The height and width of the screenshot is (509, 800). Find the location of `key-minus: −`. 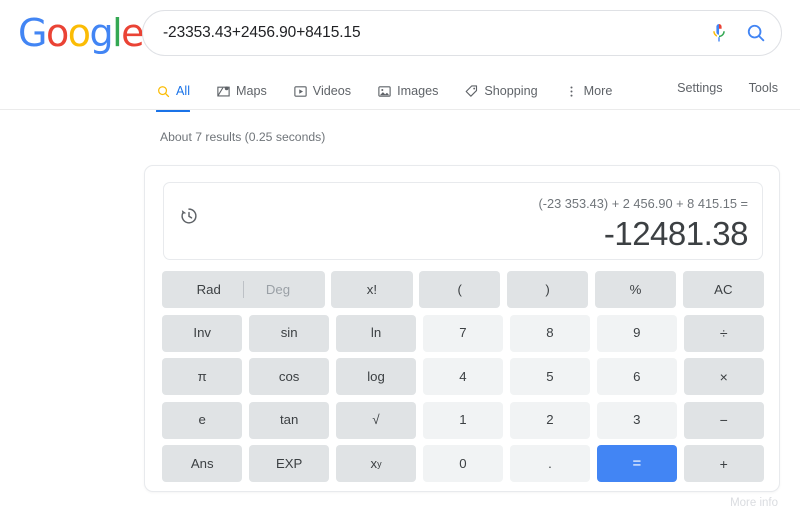

key-minus: − is located at coordinates (723, 420).